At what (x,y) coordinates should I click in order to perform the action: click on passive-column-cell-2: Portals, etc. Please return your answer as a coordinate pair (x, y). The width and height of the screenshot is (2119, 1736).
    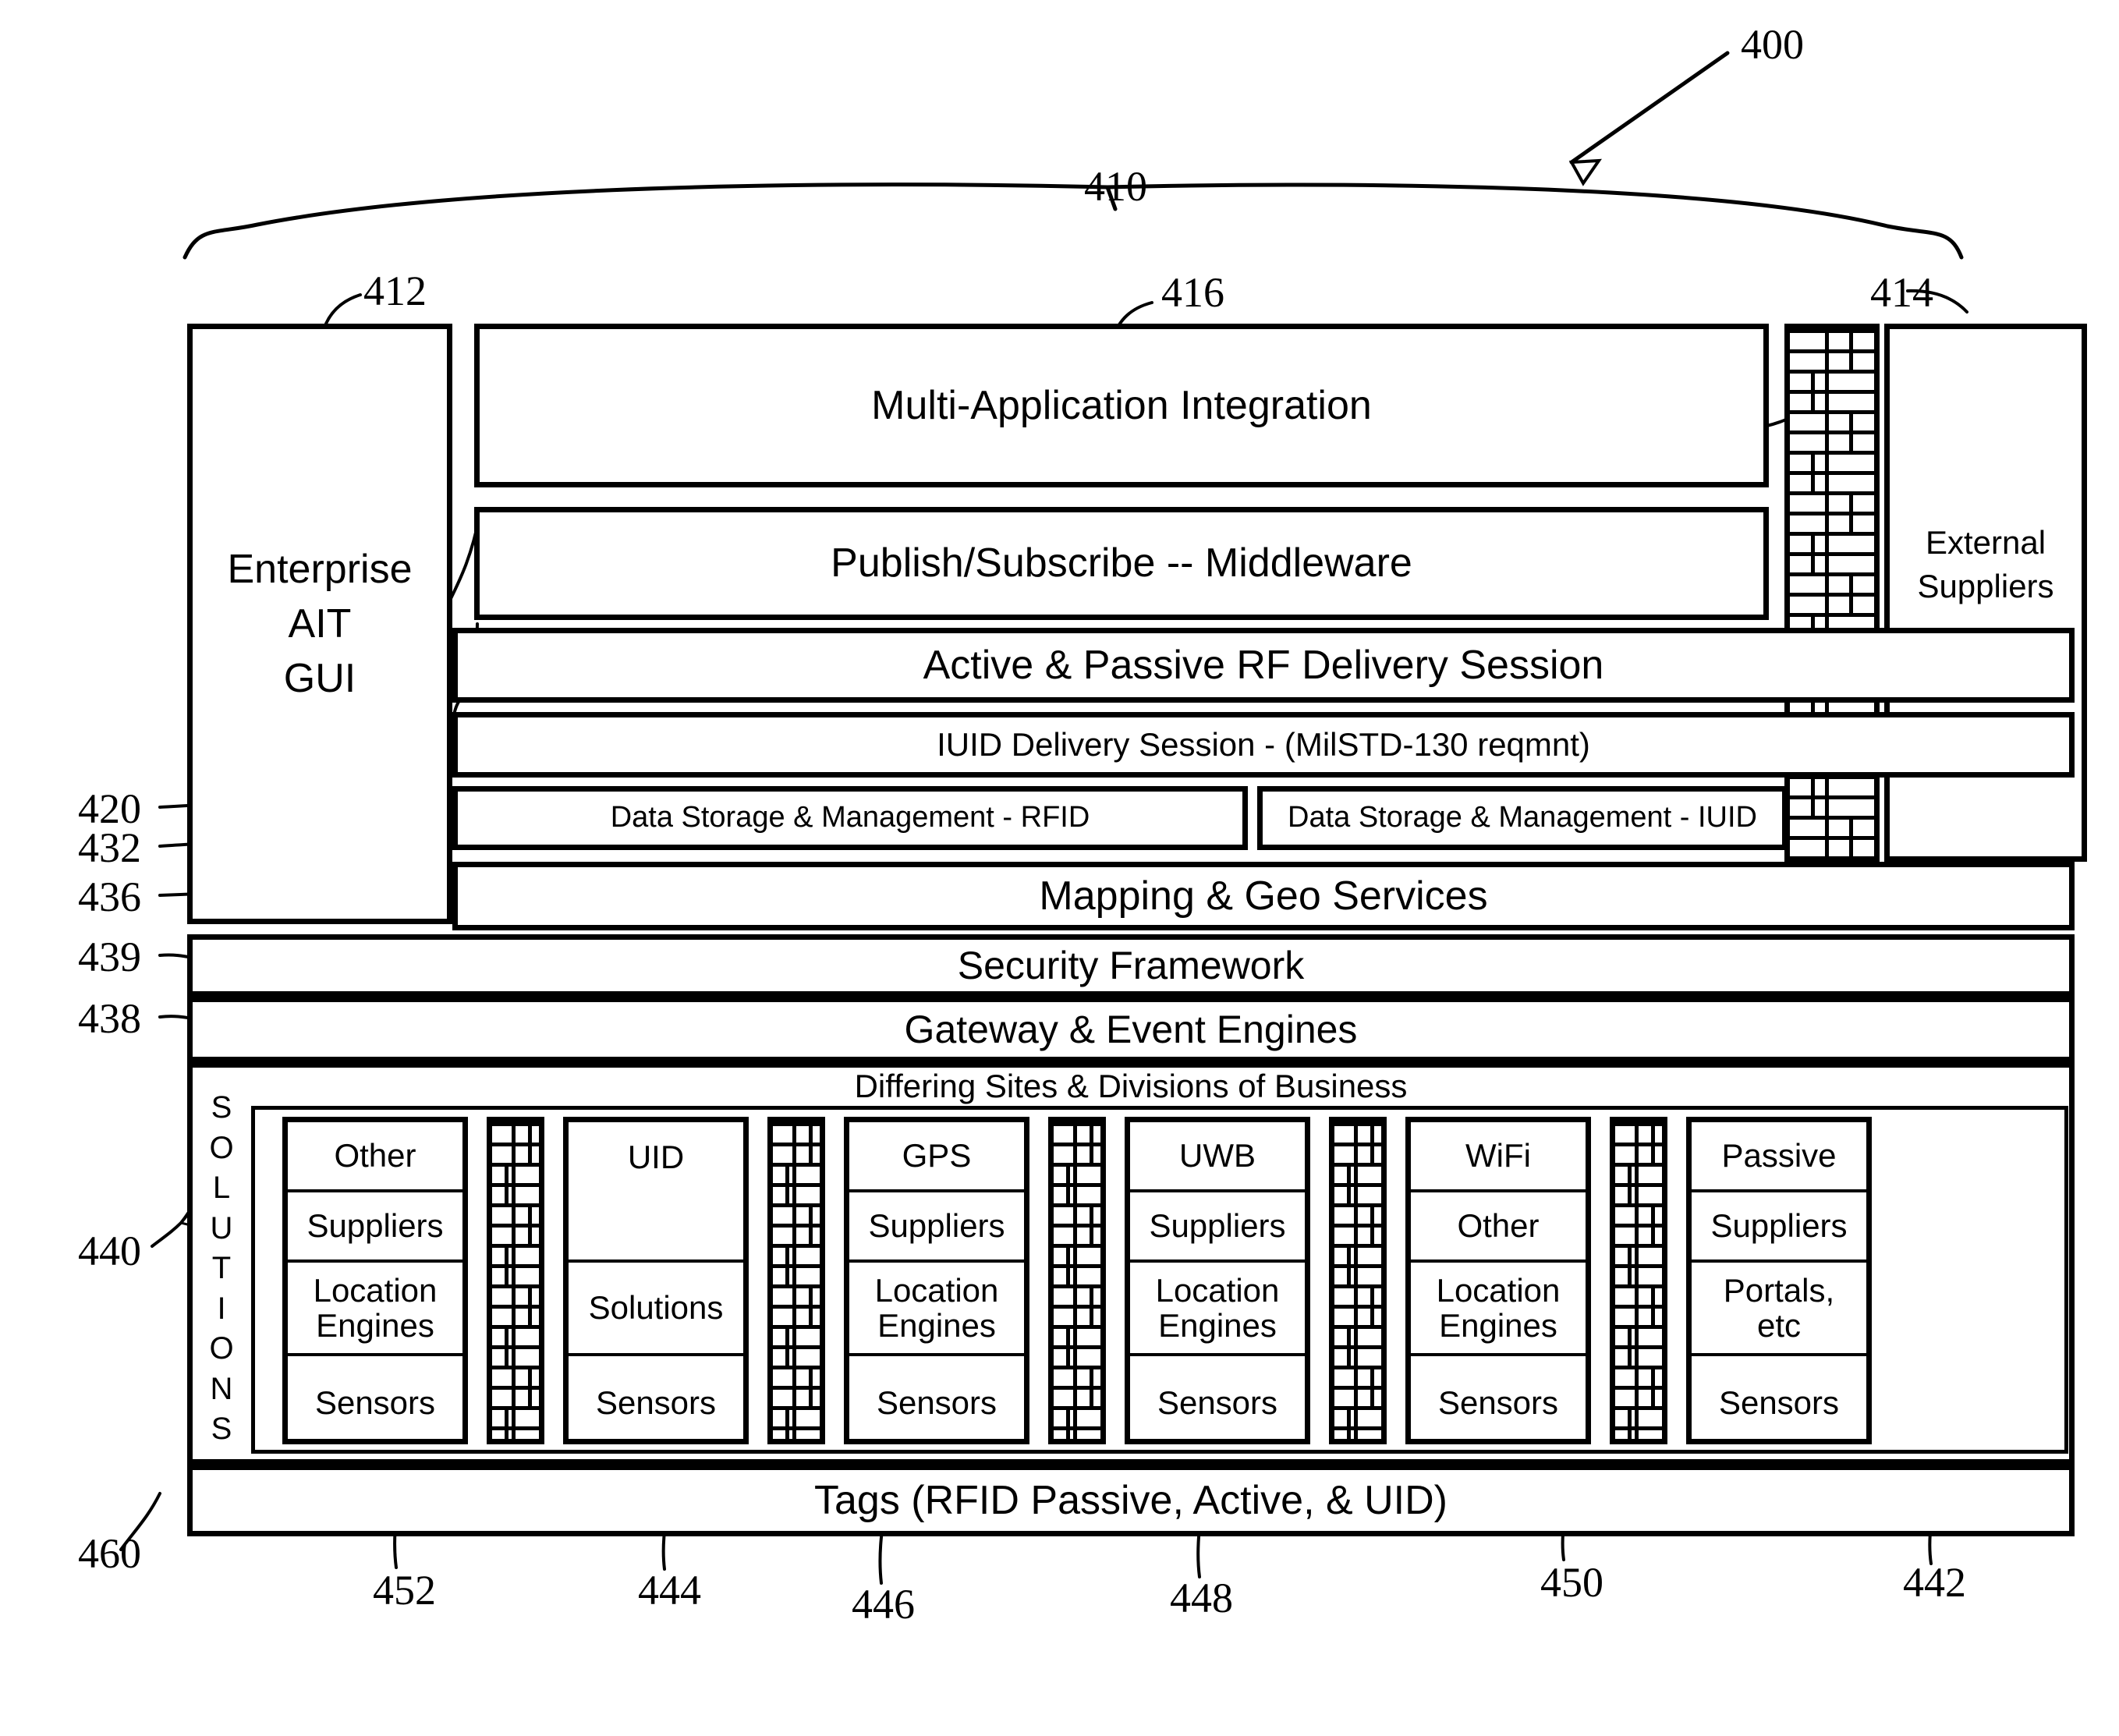
    Looking at the image, I should click on (1779, 1309).